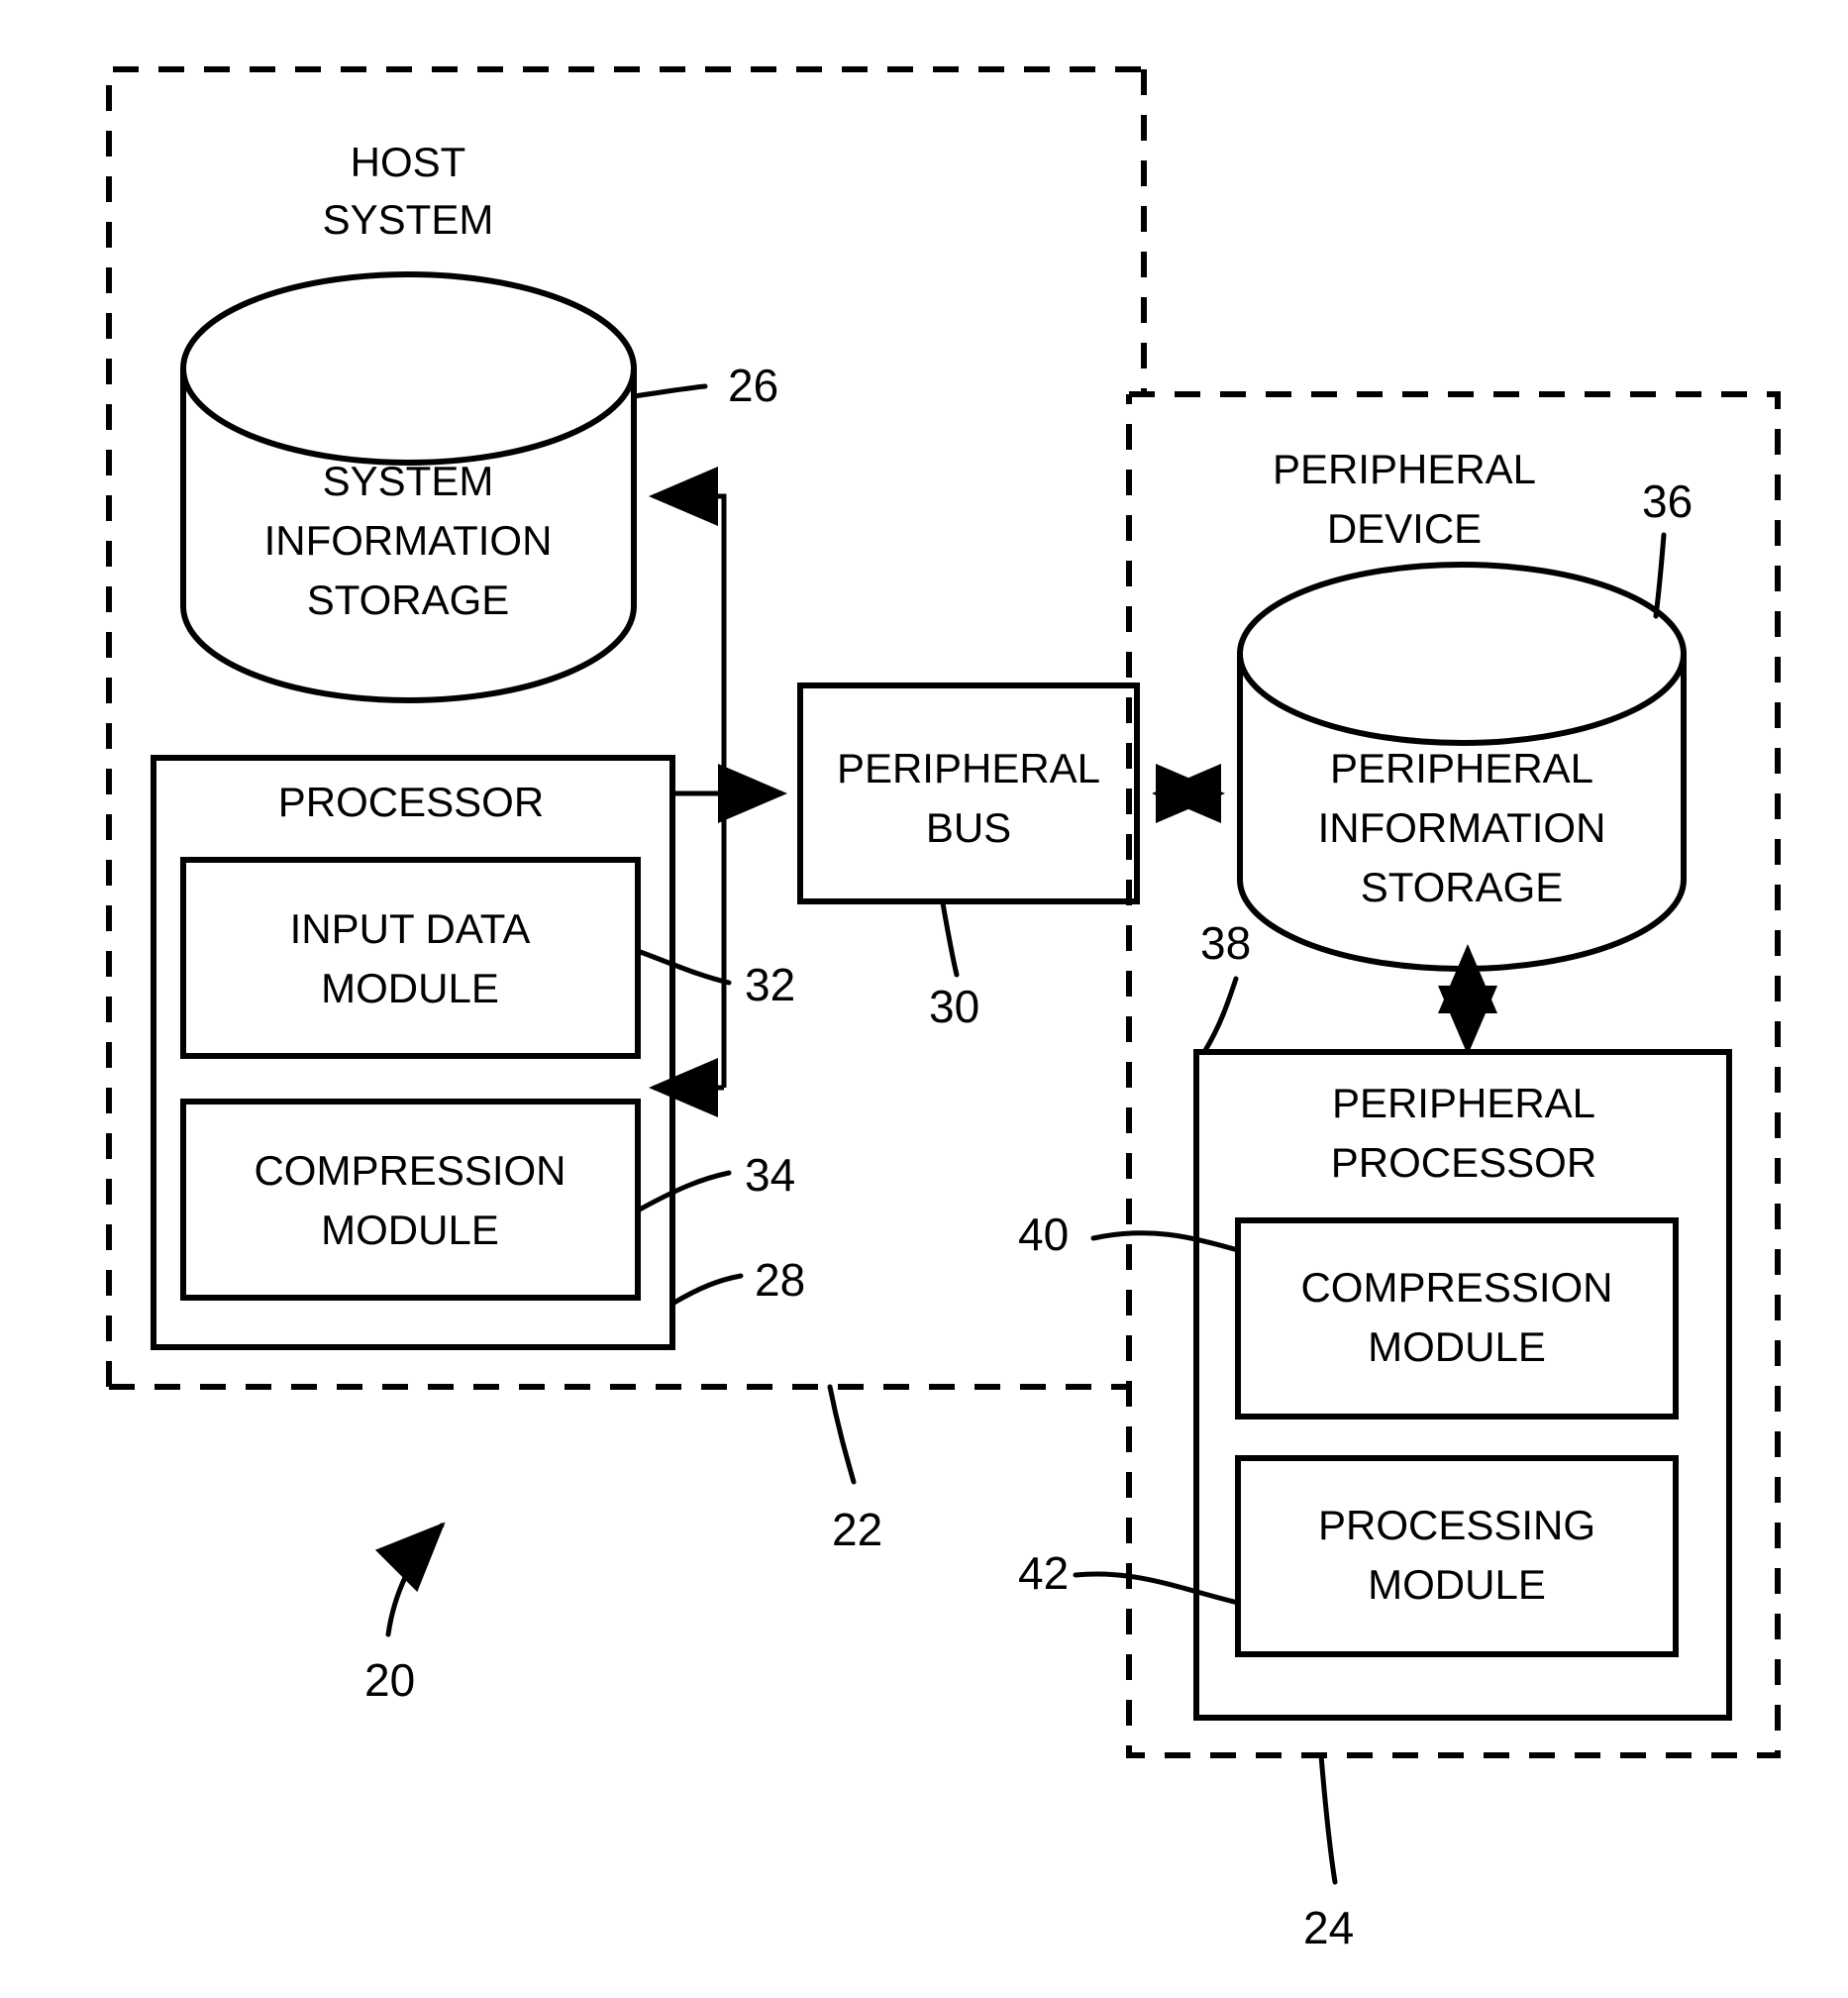  What do you see at coordinates (968, 793) in the screenshot?
I see `peripheral-bus-box` at bounding box center [968, 793].